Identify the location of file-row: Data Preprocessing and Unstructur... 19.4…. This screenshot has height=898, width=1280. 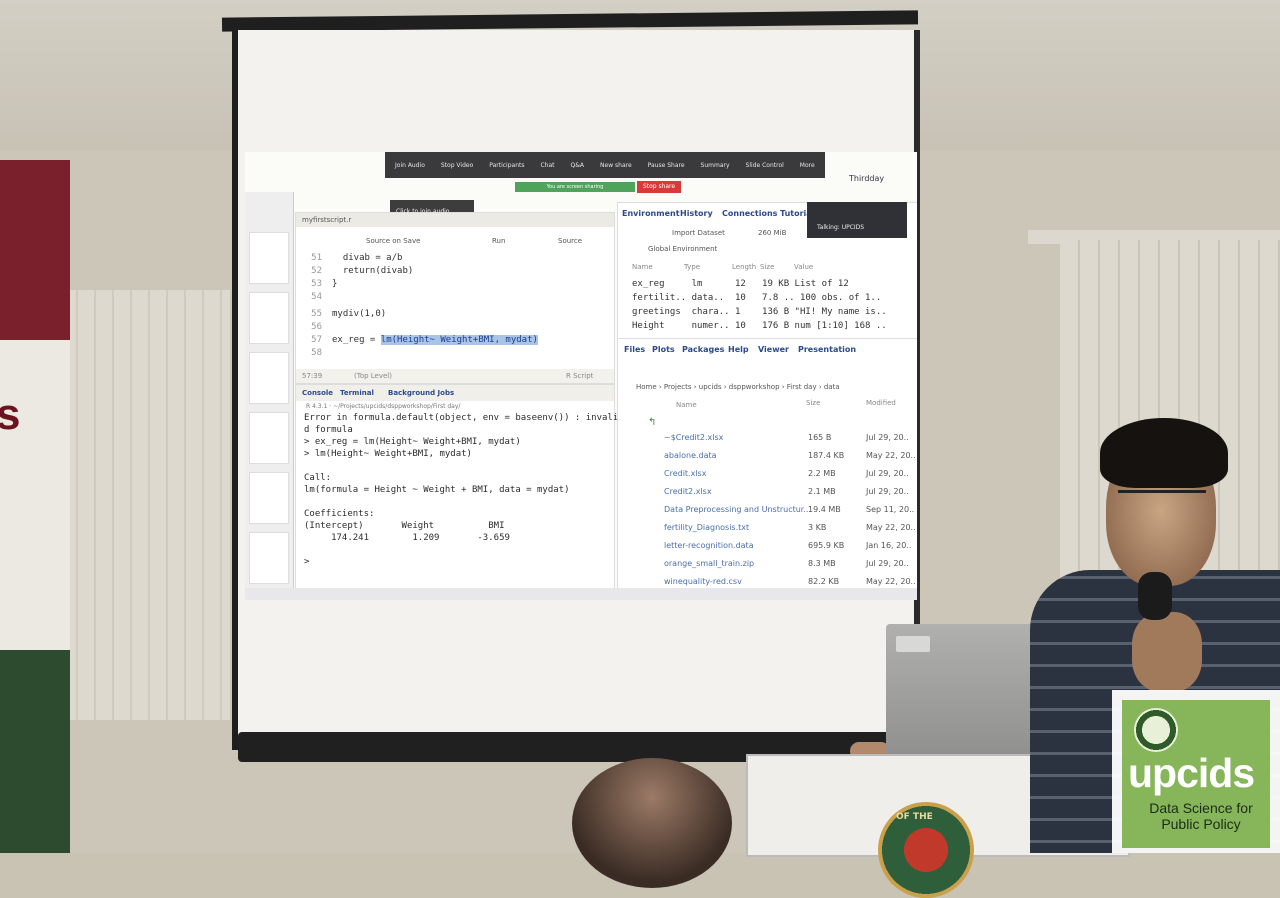
(767, 513).